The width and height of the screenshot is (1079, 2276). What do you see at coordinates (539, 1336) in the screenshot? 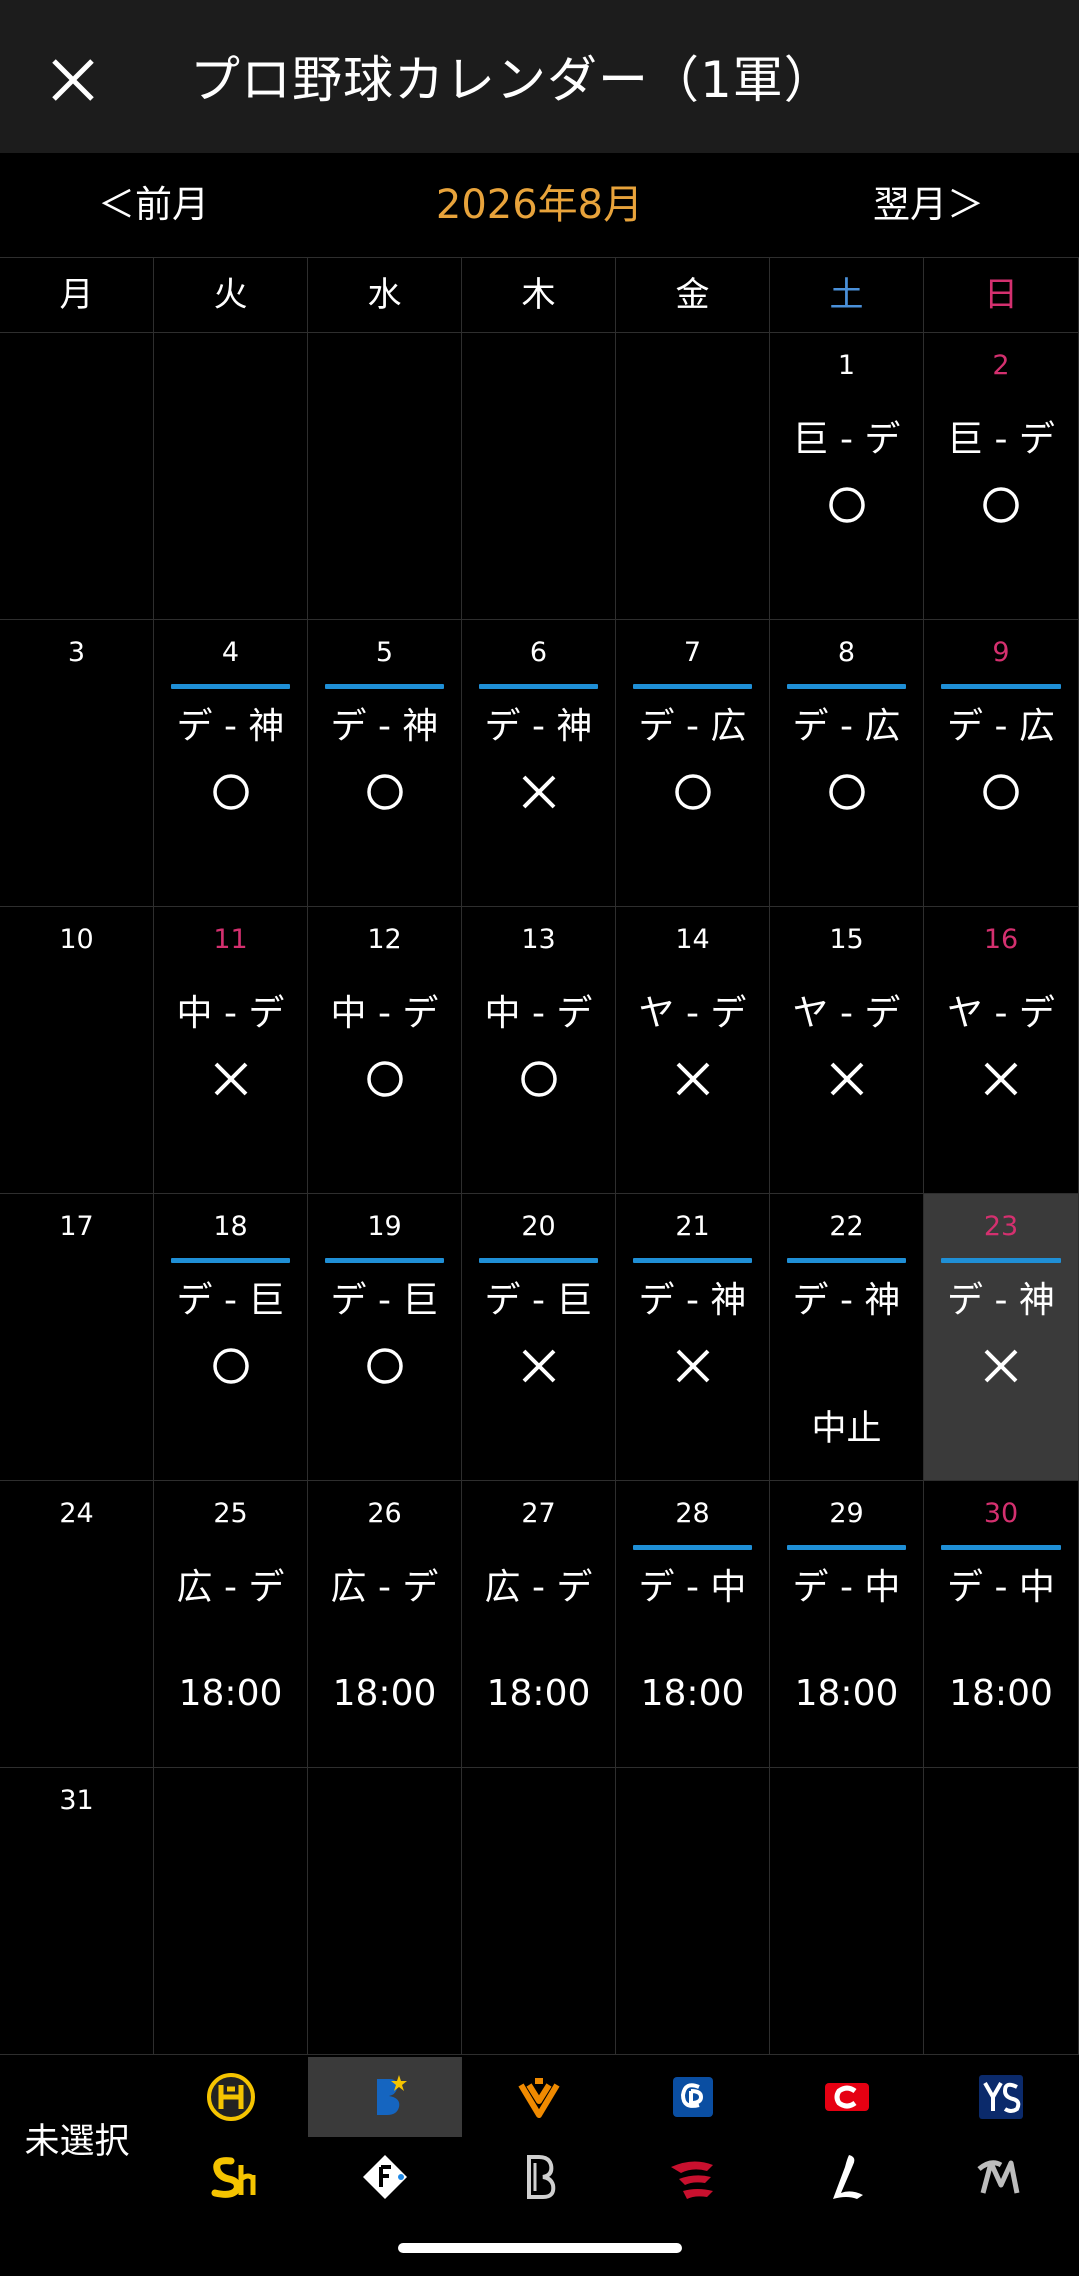
I see `day-cell: 20 デ - 巨` at bounding box center [539, 1336].